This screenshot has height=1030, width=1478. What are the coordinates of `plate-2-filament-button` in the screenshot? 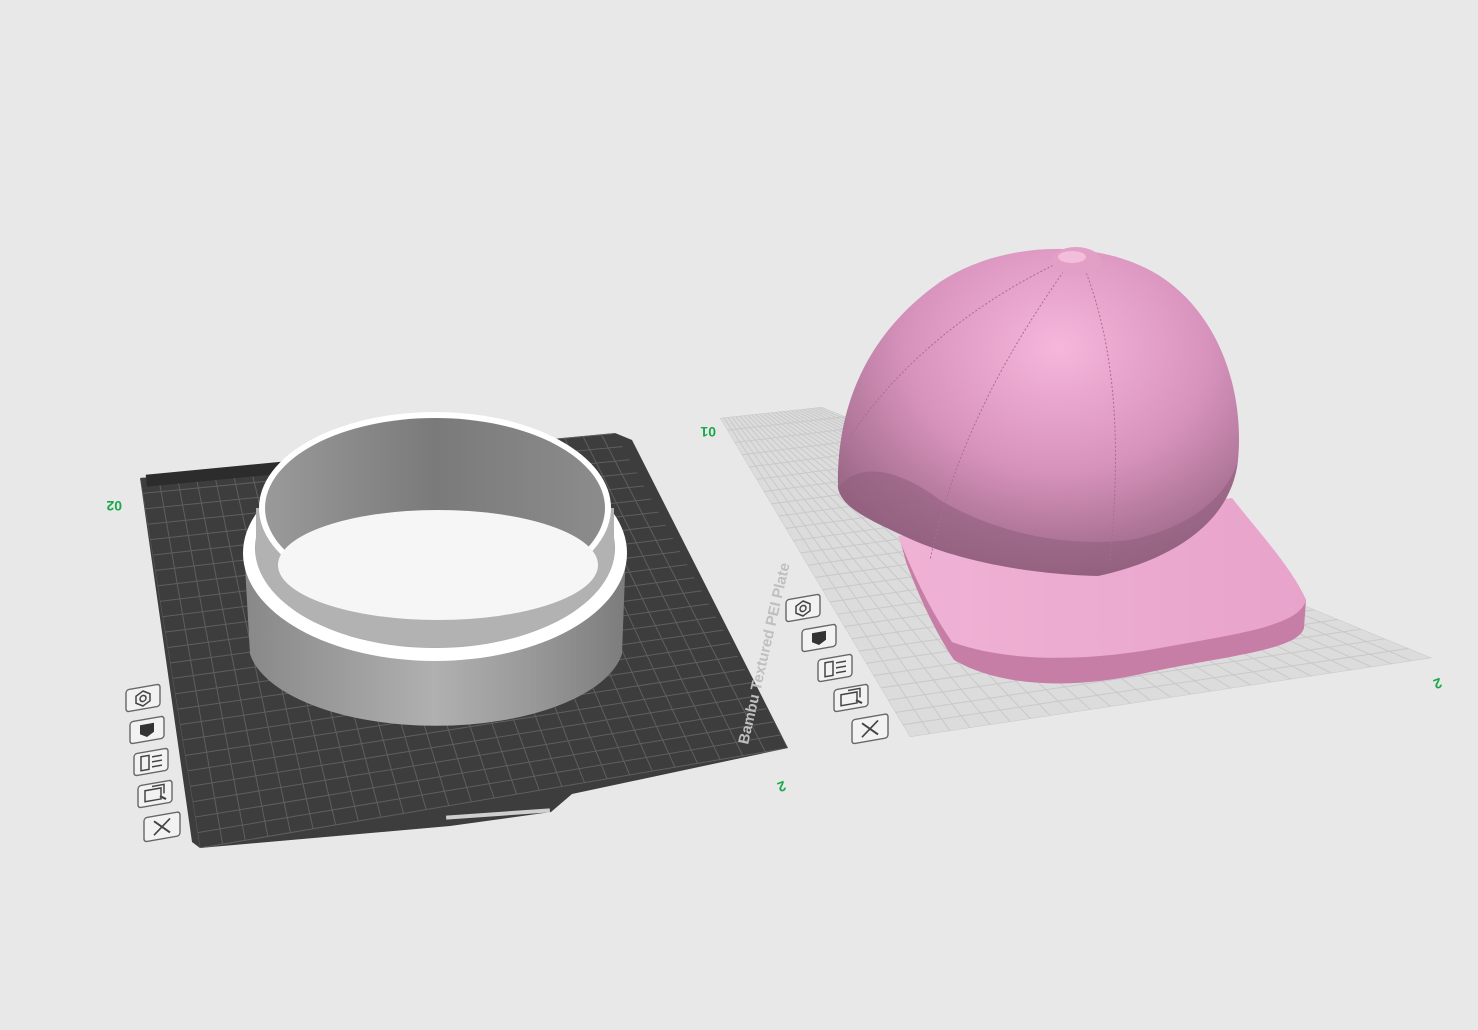 It's located at (147, 730).